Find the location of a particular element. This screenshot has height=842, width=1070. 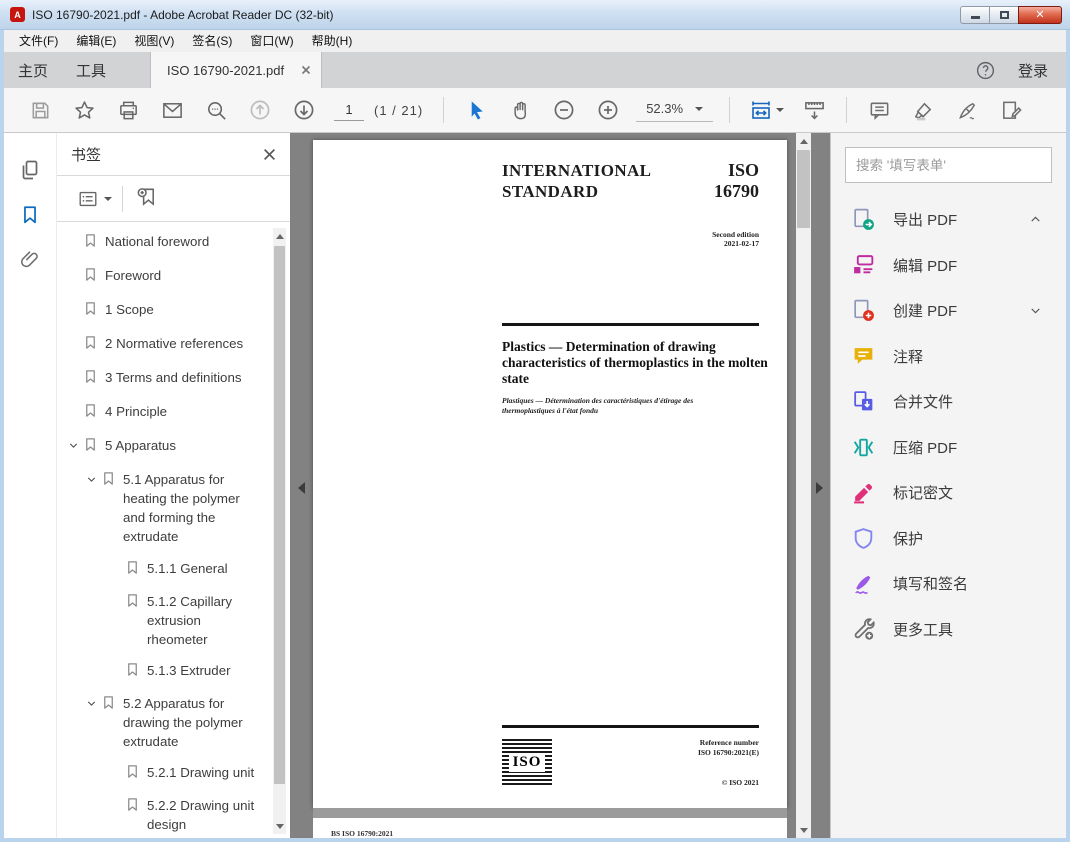

bookmarks-scrollbar is located at coordinates (279, 531).